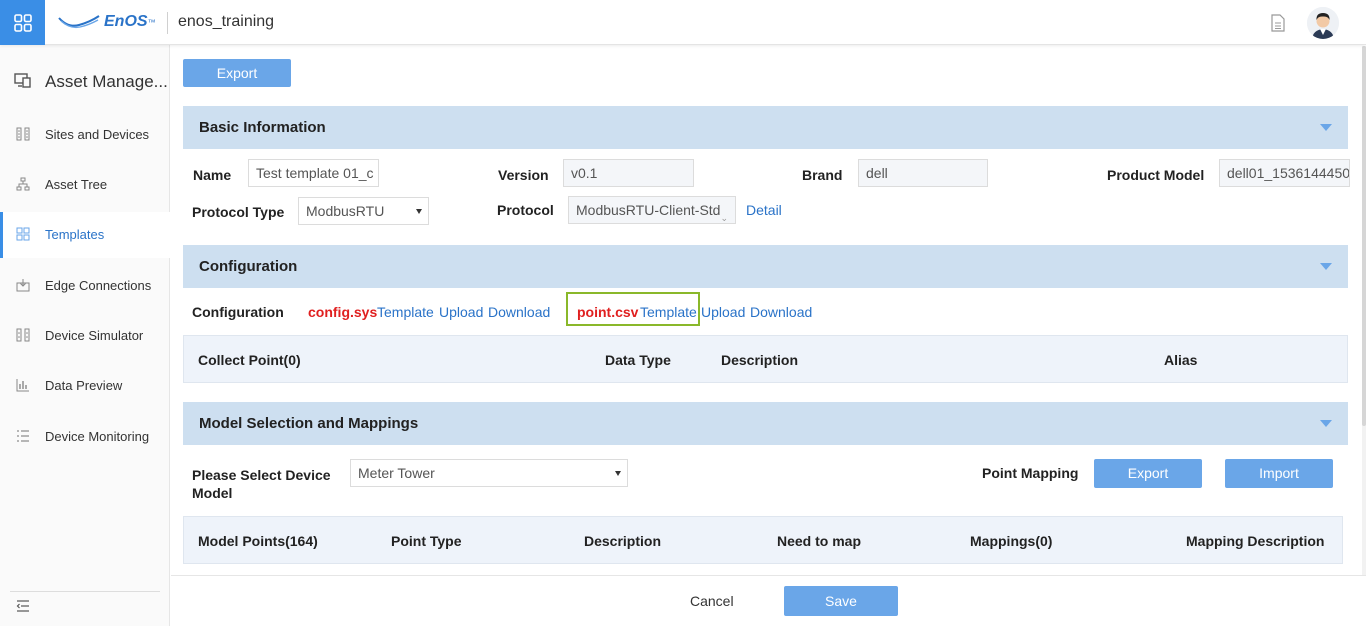 The width and height of the screenshot is (1366, 626). I want to click on chevron-down-icon: ⌄, so click(724, 218).